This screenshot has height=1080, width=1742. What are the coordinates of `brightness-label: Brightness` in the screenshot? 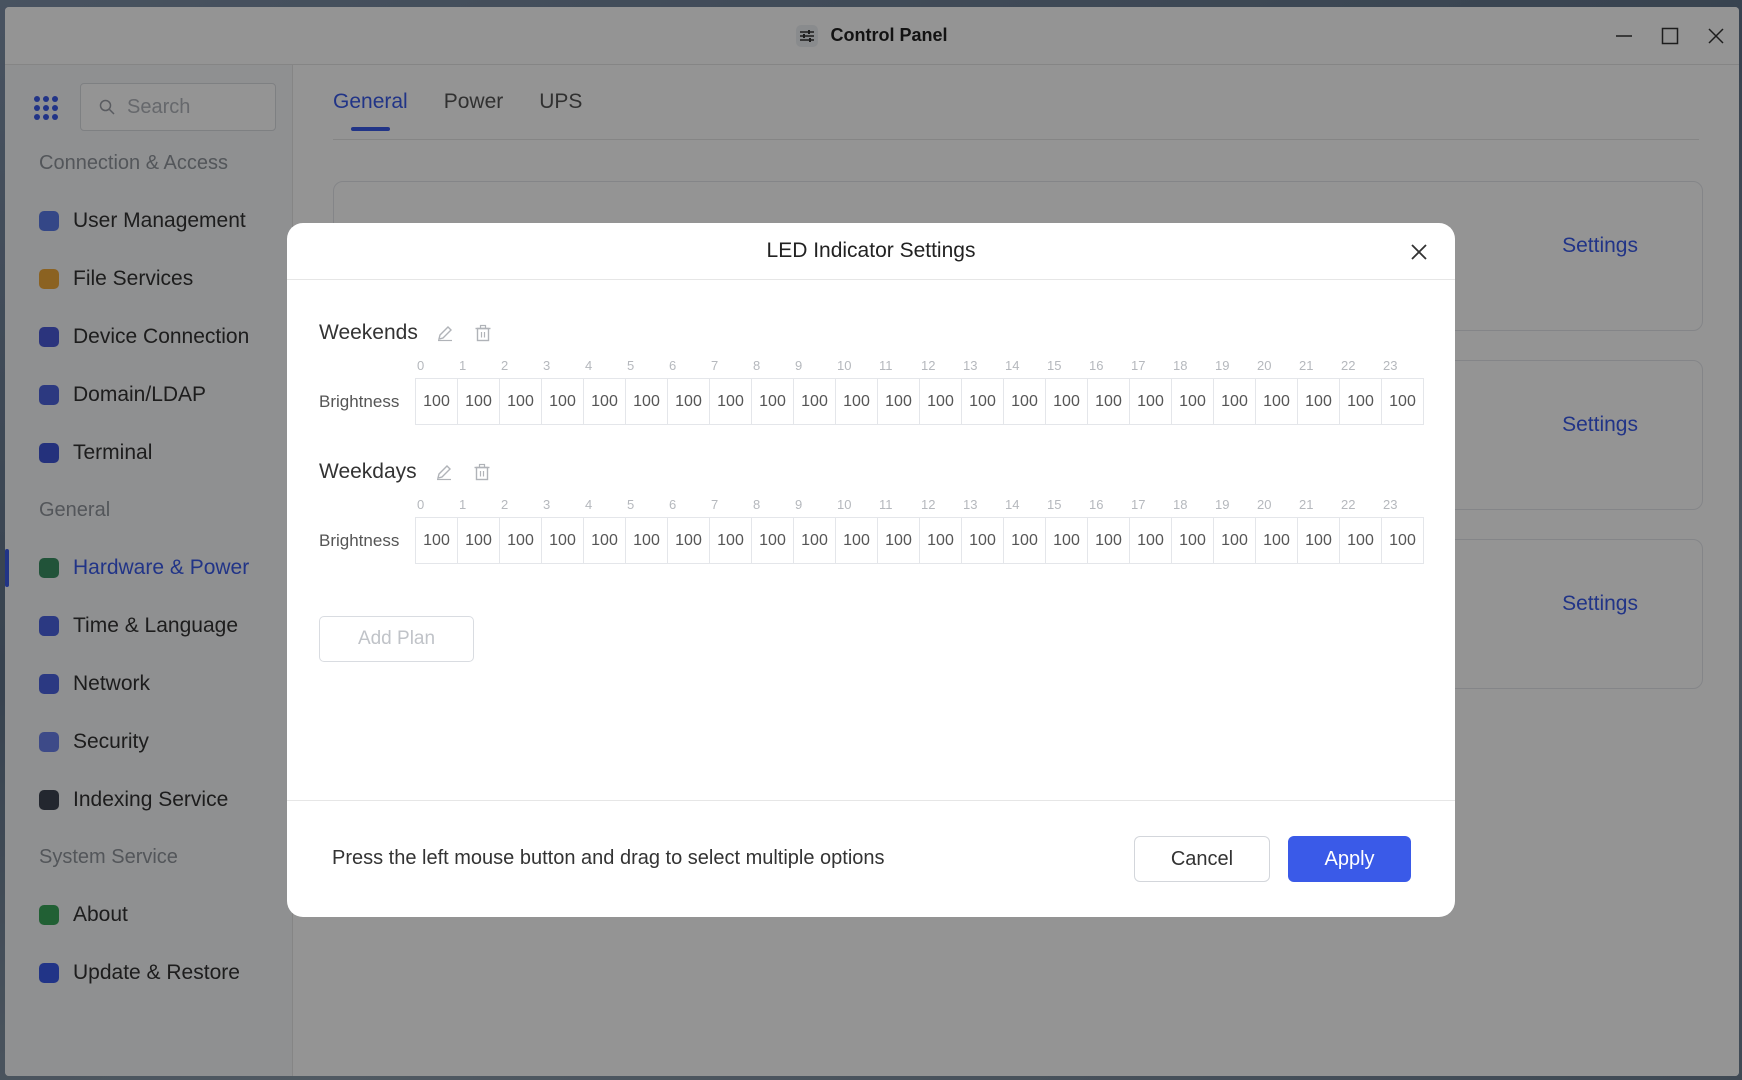 It's located at (359, 540).